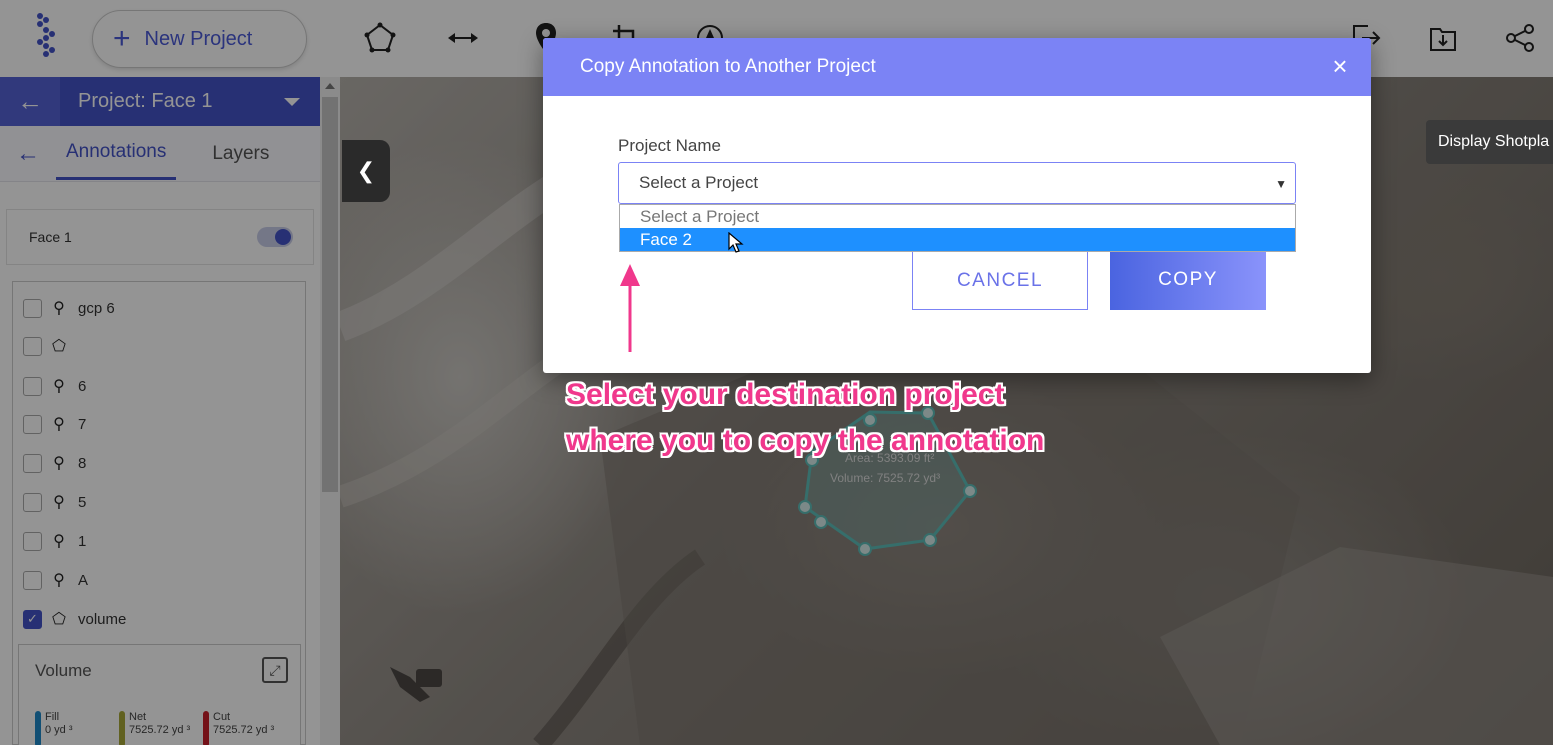  I want to click on project-dropdown-options: Select a Project Face 2, so click(957, 228).